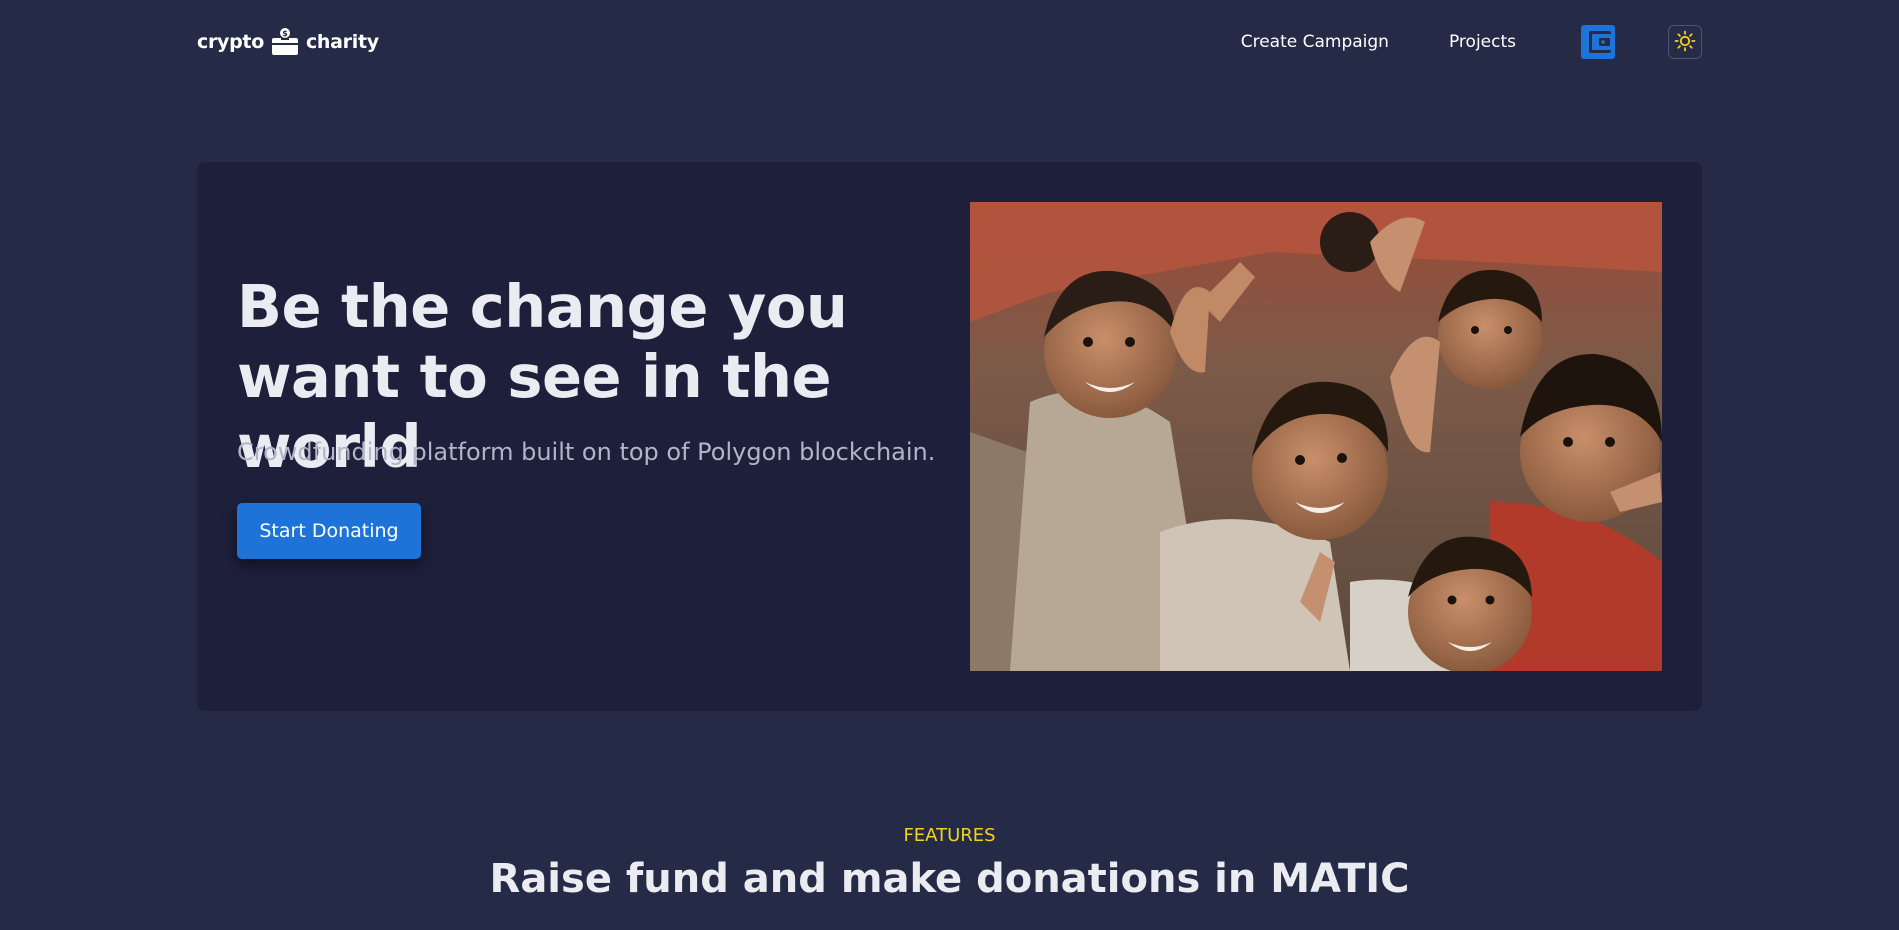 This screenshot has height=930, width=1899. I want to click on sun-icon, so click(1685, 42).